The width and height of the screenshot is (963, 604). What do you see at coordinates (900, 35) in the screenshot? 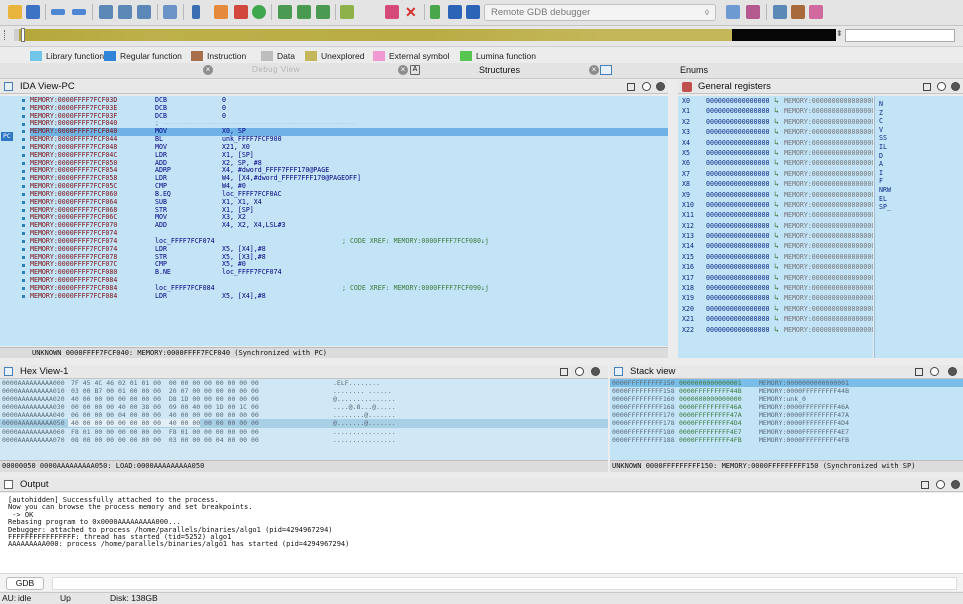
I see `nav-address-input` at bounding box center [900, 35].